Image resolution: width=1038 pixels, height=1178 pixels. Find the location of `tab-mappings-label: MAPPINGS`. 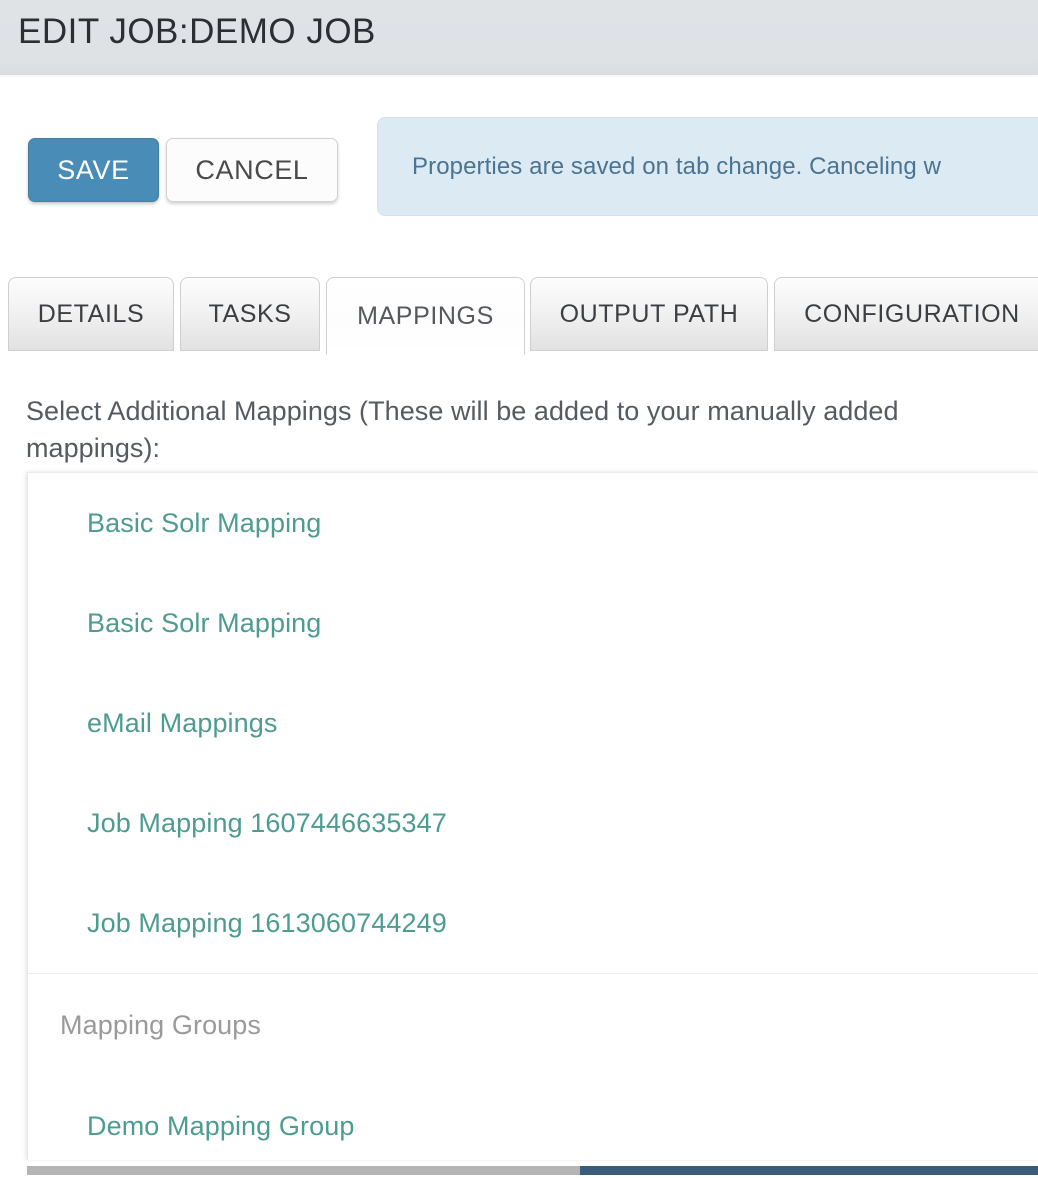

tab-mappings-label: MAPPINGS is located at coordinates (425, 315).